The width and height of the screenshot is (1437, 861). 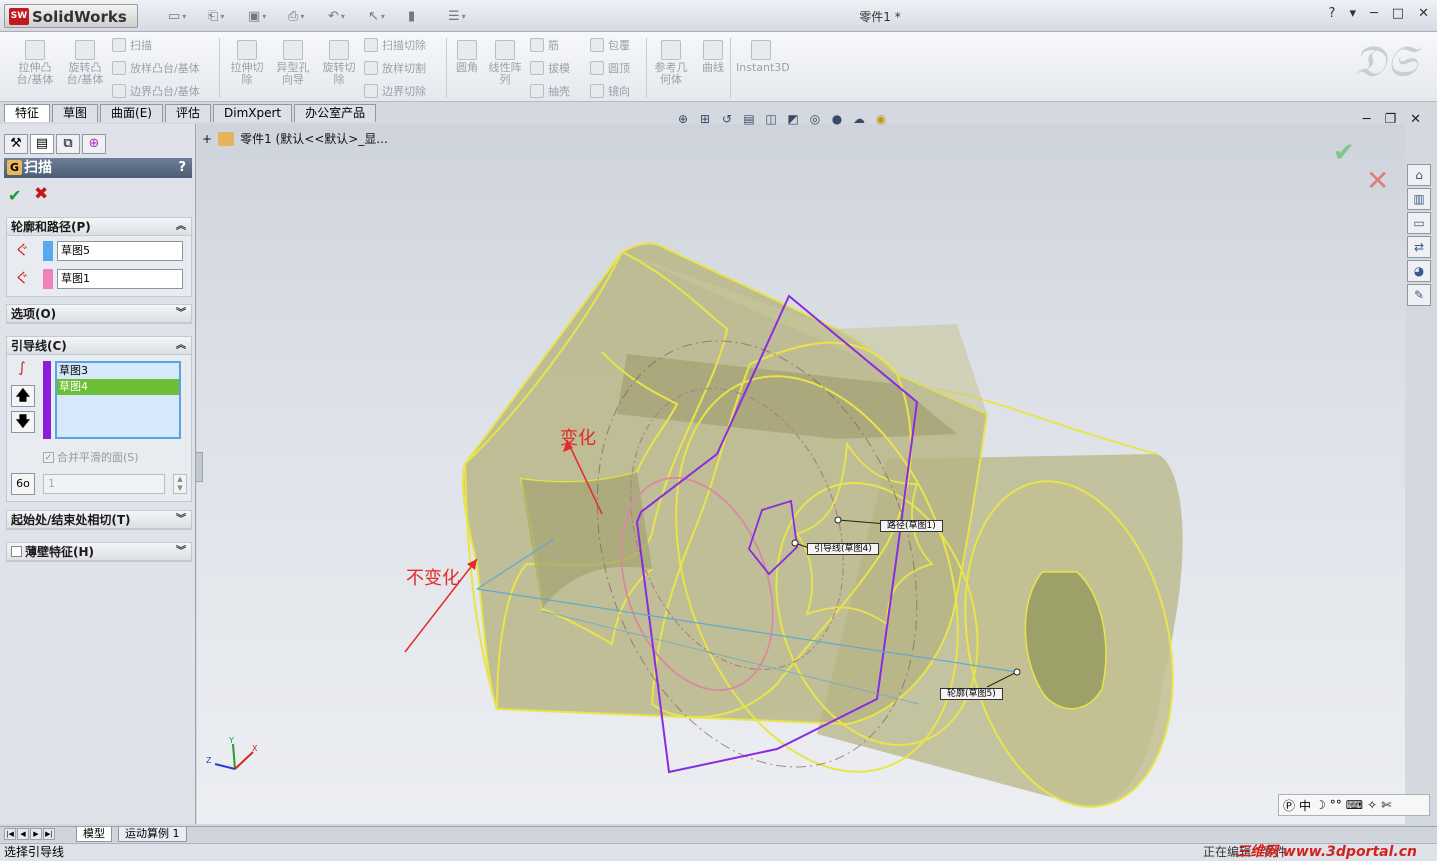 What do you see at coordinates (305, 16) in the screenshot?
I see `print-button: ⎙ ▾` at bounding box center [305, 16].